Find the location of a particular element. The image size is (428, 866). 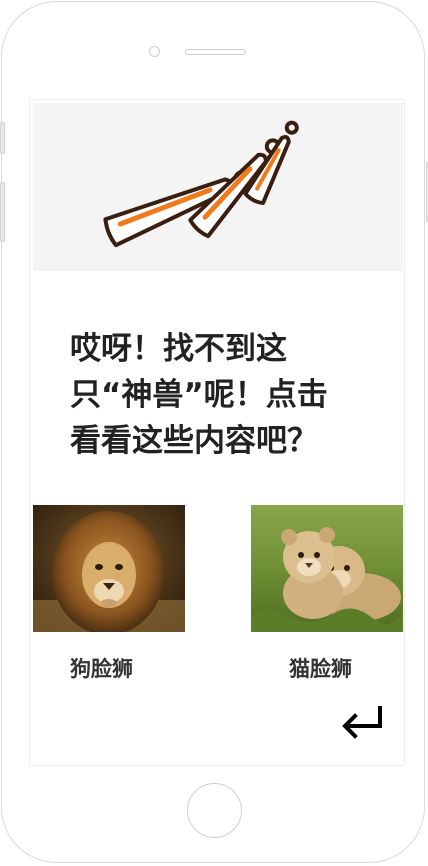

earpiece-speaker is located at coordinates (215, 52).